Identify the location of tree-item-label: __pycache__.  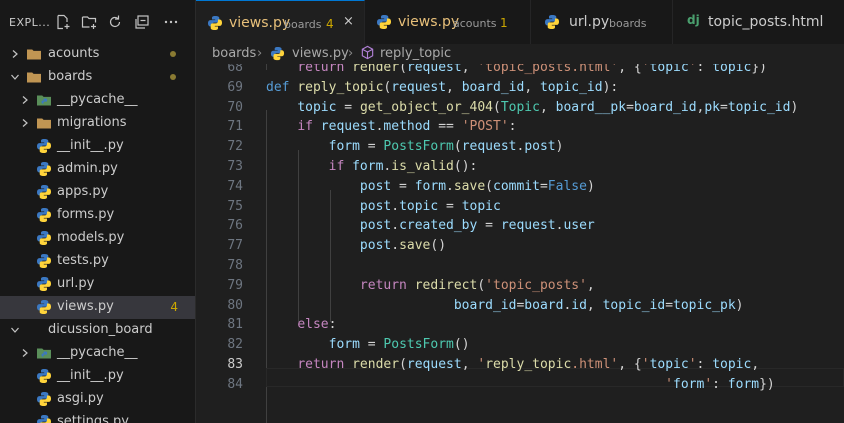
(97, 352).